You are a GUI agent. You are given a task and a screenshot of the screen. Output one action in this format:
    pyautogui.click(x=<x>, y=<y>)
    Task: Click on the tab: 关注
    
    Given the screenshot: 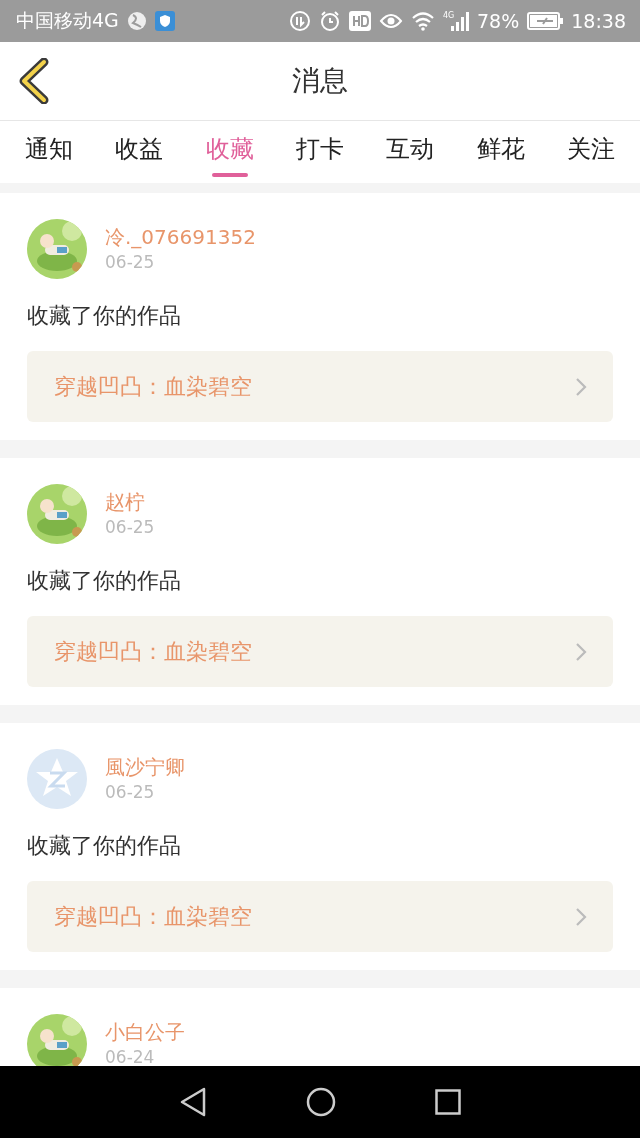 What is the action you would take?
    pyautogui.click(x=590, y=152)
    